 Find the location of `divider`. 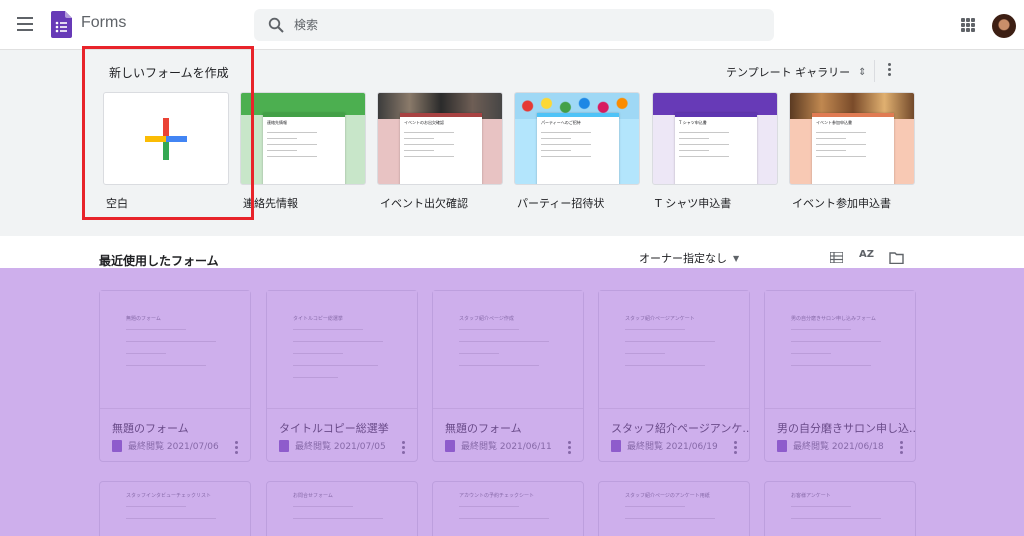

divider is located at coordinates (874, 71).